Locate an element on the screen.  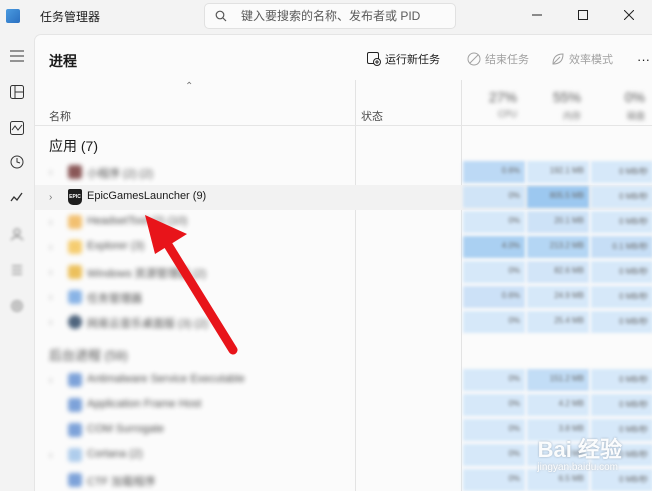
maximize-button is located at coordinates (583, 15).